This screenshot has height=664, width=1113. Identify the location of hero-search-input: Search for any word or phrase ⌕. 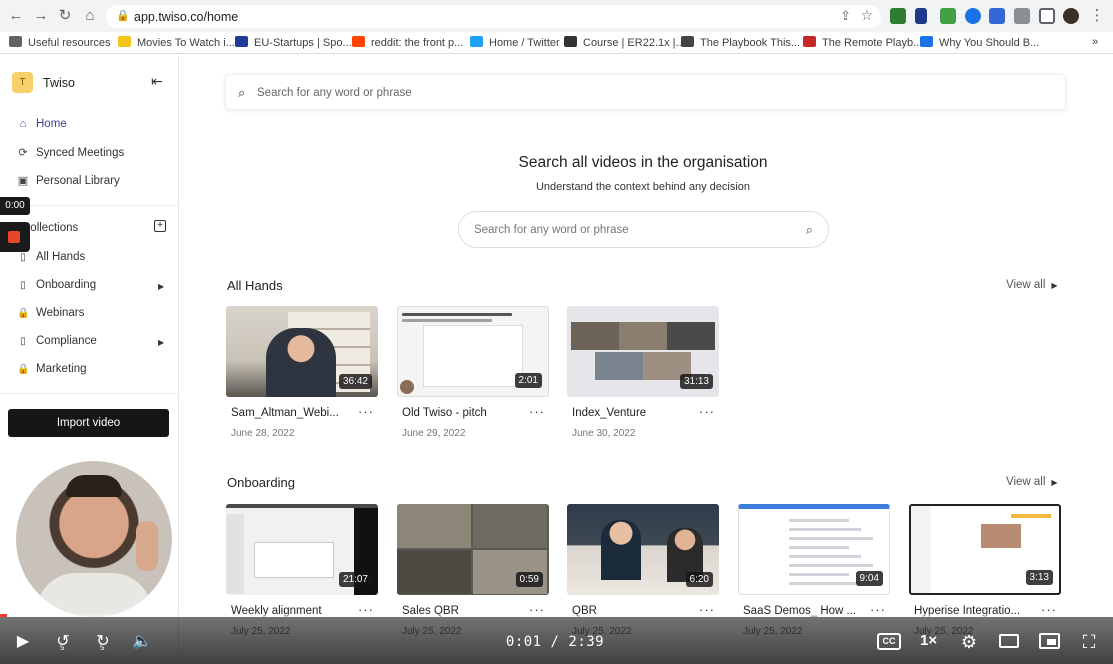
(643, 229).